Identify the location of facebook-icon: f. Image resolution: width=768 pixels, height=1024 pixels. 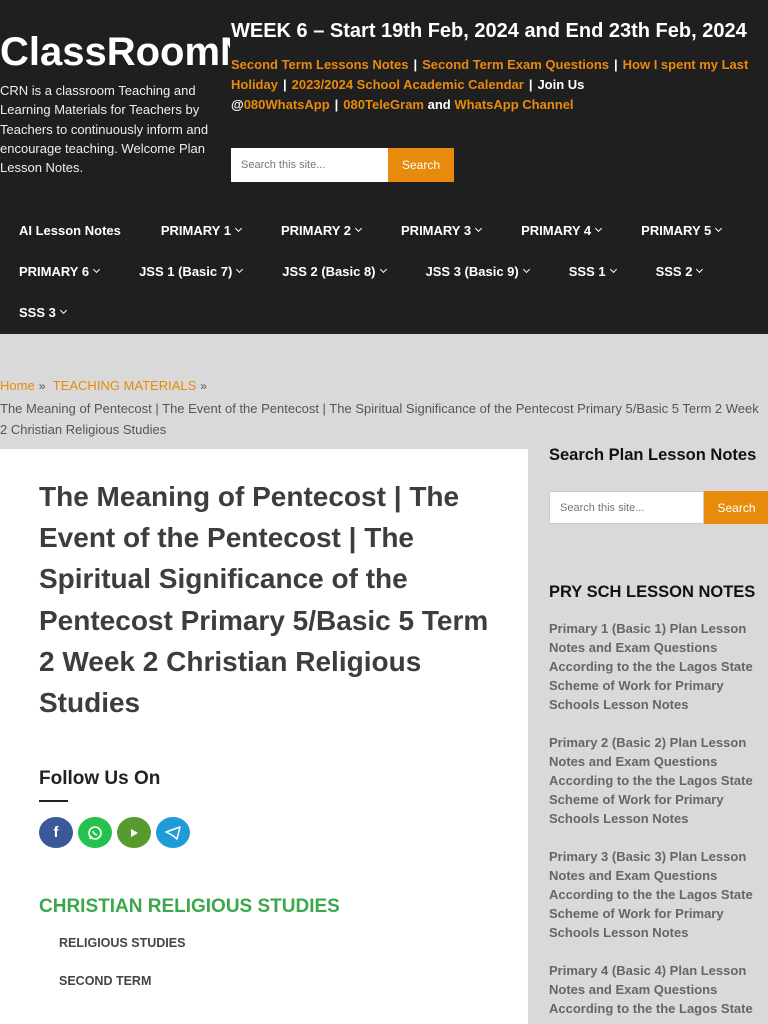
(56, 832).